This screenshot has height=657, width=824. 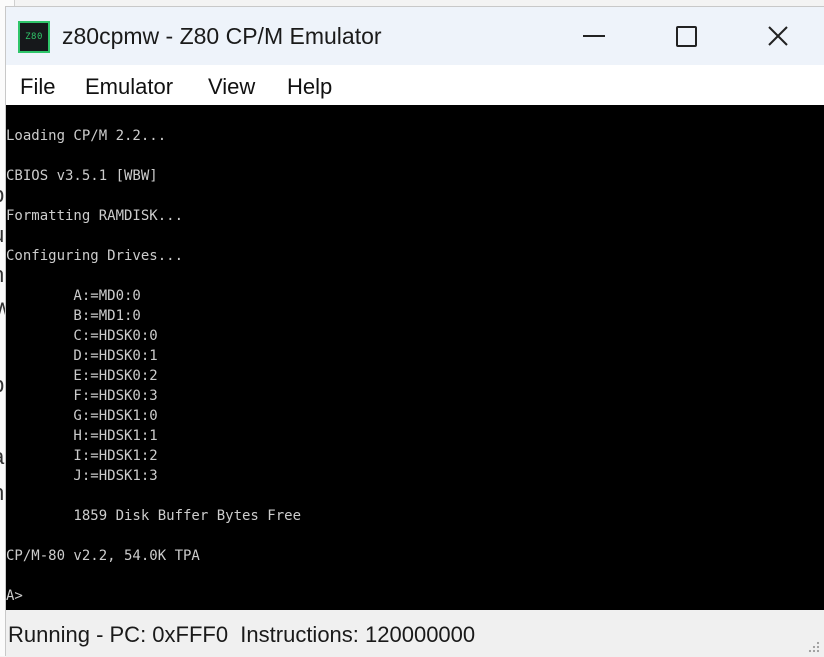 I want to click on minimize-icon, so click(x=594, y=36).